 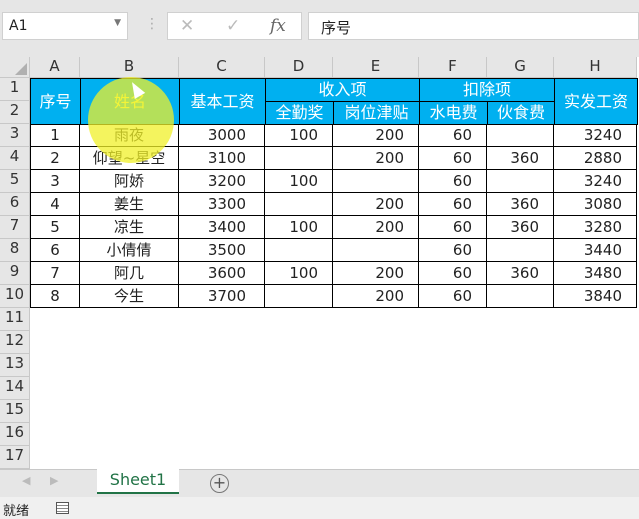 I want to click on header-net: 实发工资, so click(x=596, y=101).